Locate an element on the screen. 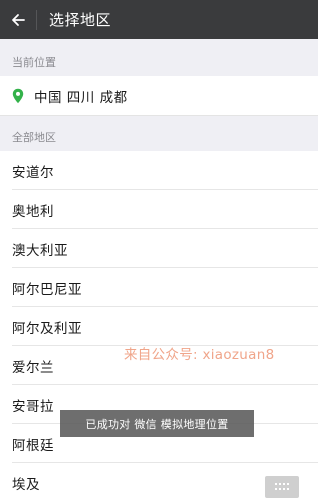 Image resolution: width=320 pixels, height=502 pixels. section-header-current: 当前位置 is located at coordinates (159, 57).